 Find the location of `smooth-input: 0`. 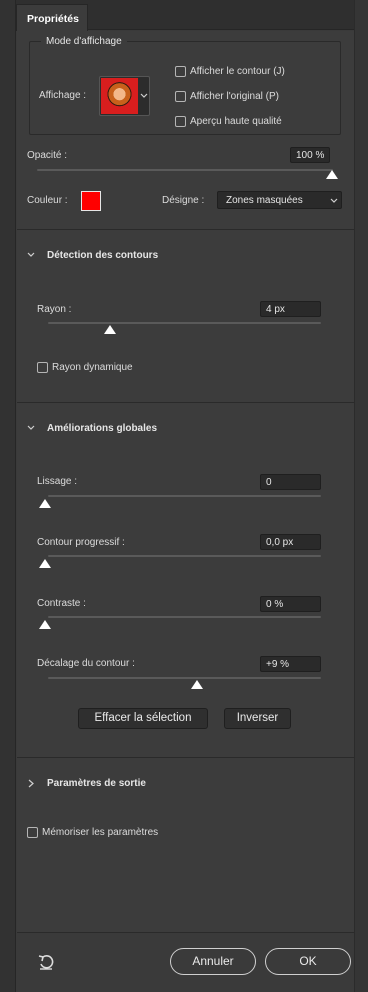

smooth-input: 0 is located at coordinates (290, 482).